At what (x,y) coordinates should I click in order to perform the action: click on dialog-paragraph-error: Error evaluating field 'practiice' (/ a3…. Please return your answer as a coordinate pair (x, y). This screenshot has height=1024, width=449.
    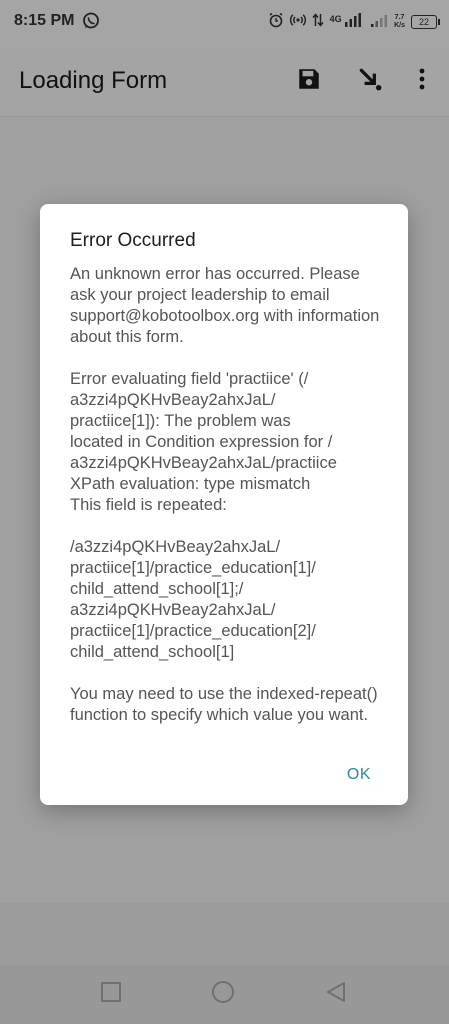
    Looking at the image, I should click on (203, 442).